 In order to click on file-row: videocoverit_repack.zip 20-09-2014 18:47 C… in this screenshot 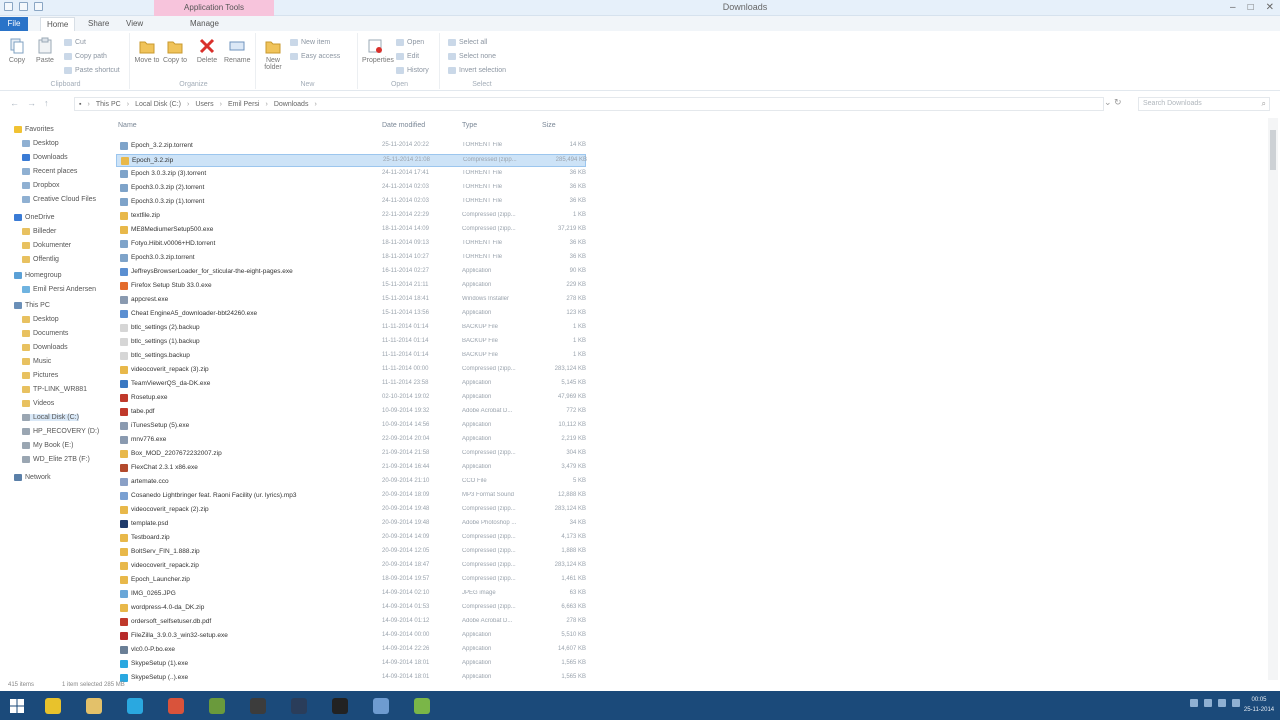, I will do `click(351, 566)`.